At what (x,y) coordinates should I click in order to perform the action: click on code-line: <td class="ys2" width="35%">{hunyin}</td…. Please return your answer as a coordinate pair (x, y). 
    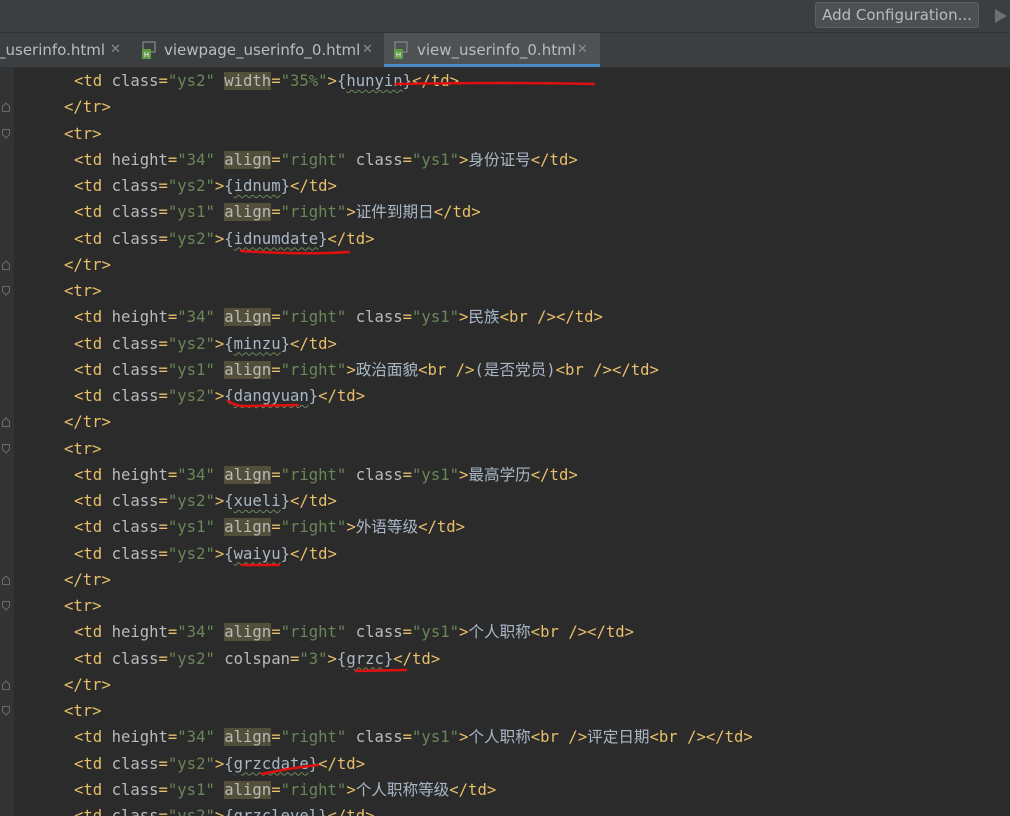
    Looking at the image, I should click on (266, 81).